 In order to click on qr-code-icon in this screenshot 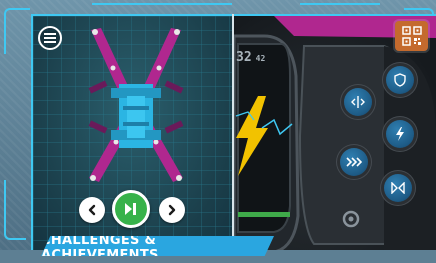, I will do `click(411, 36)`.